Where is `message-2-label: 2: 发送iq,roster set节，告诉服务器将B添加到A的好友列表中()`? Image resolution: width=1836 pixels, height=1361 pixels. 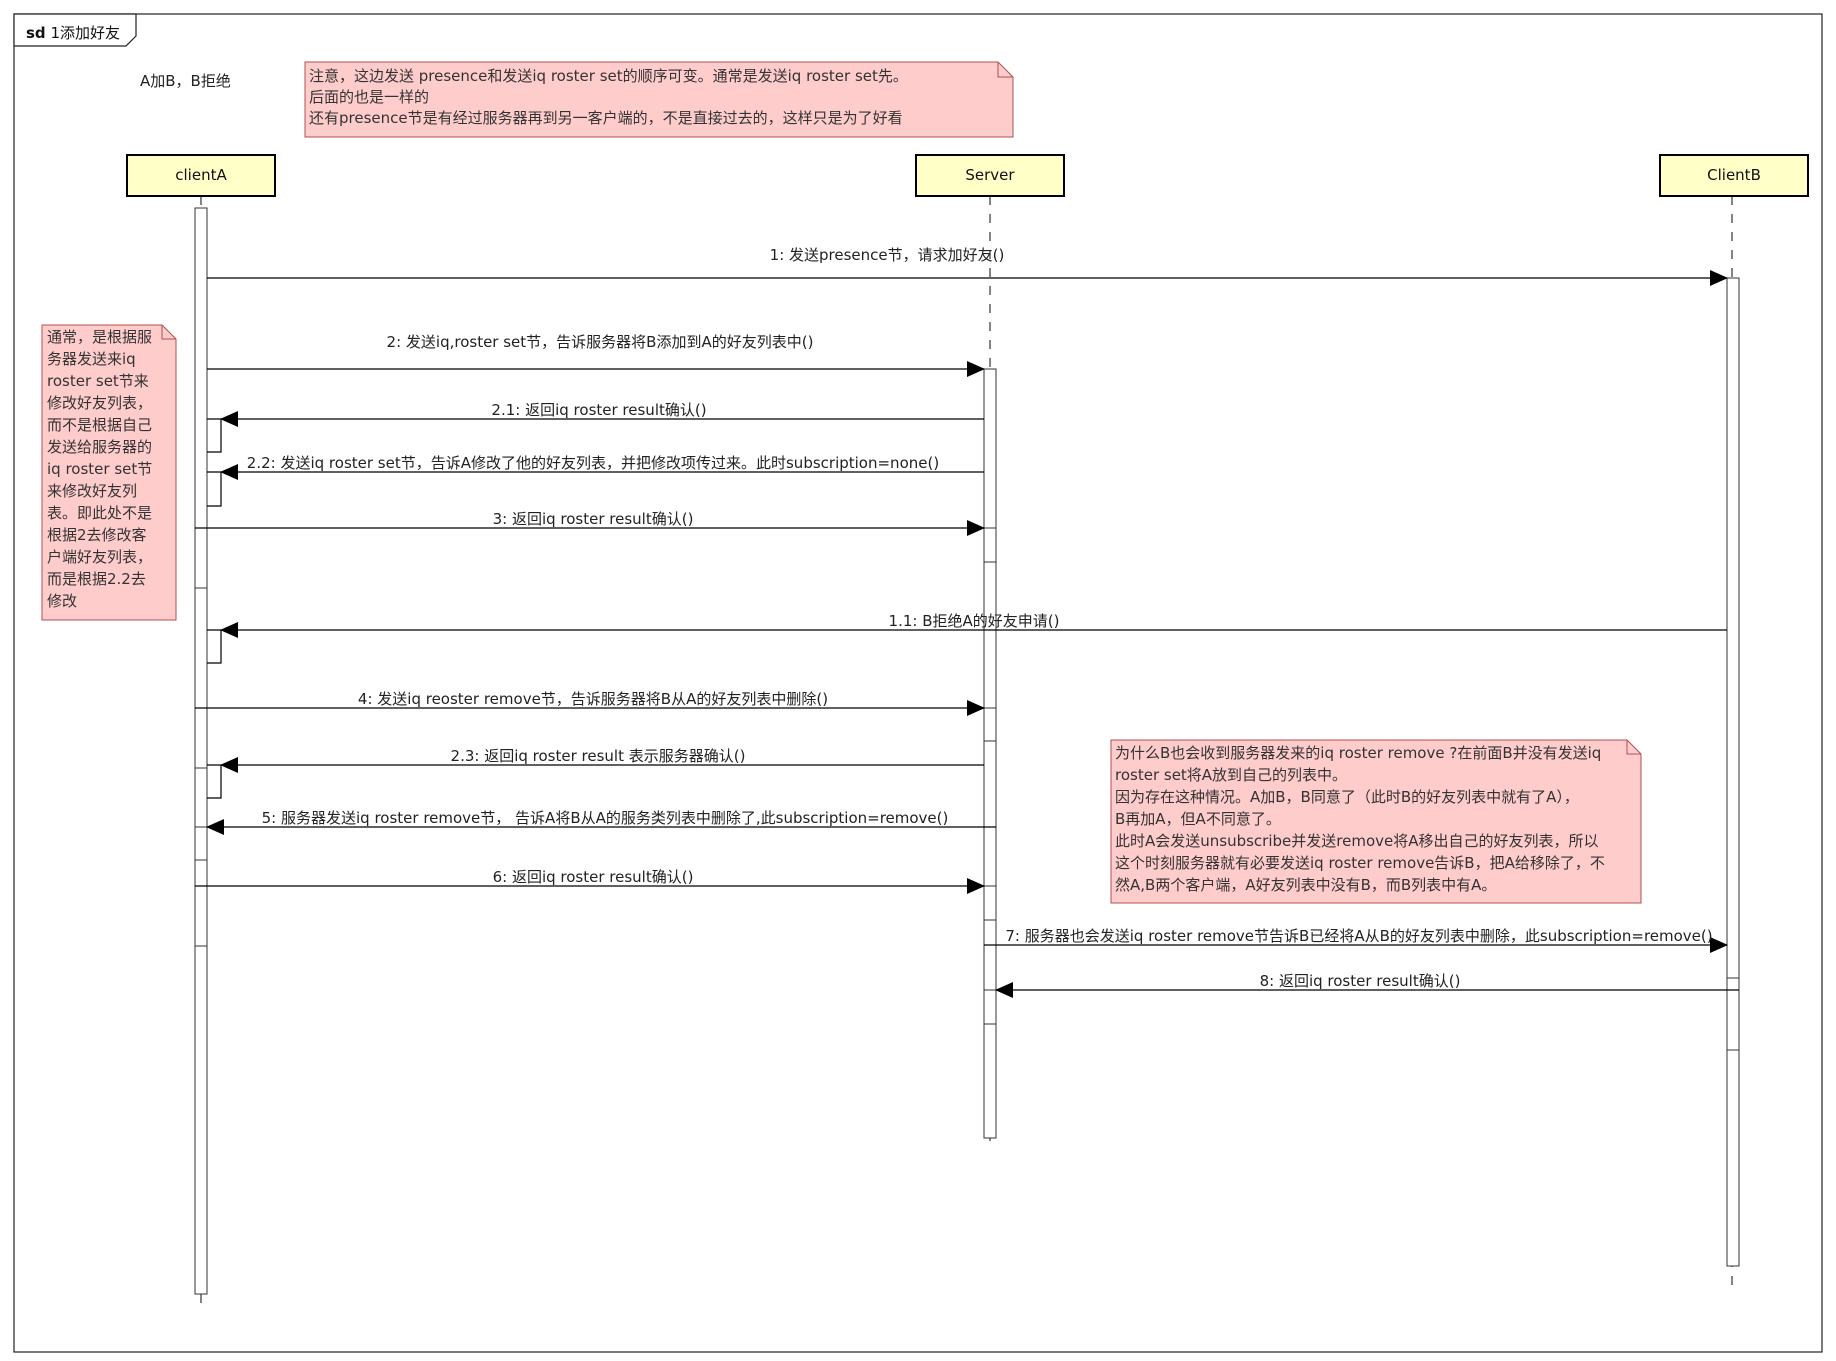
message-2-label: 2: 发送iq,roster set节，告诉服务器将B添加到A的好友列表中() is located at coordinates (600, 342).